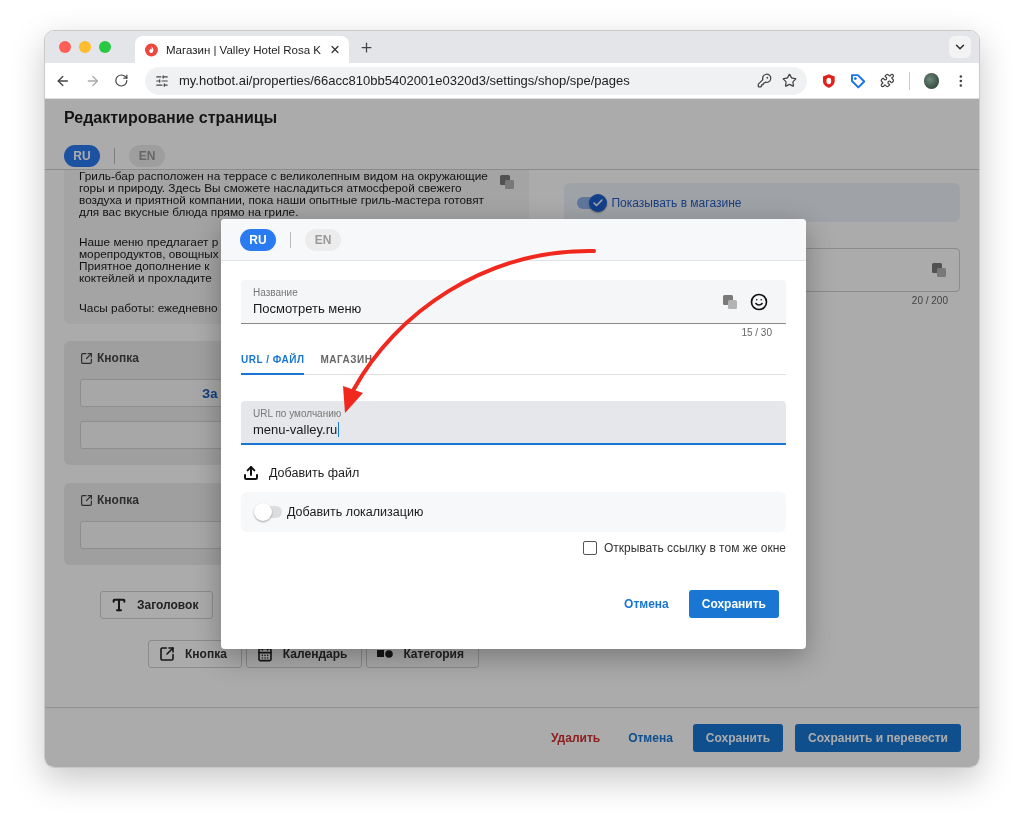 This screenshot has height=827, width=1024. What do you see at coordinates (355, 512) in the screenshot?
I see `toggle-label: Добавить локализацию` at bounding box center [355, 512].